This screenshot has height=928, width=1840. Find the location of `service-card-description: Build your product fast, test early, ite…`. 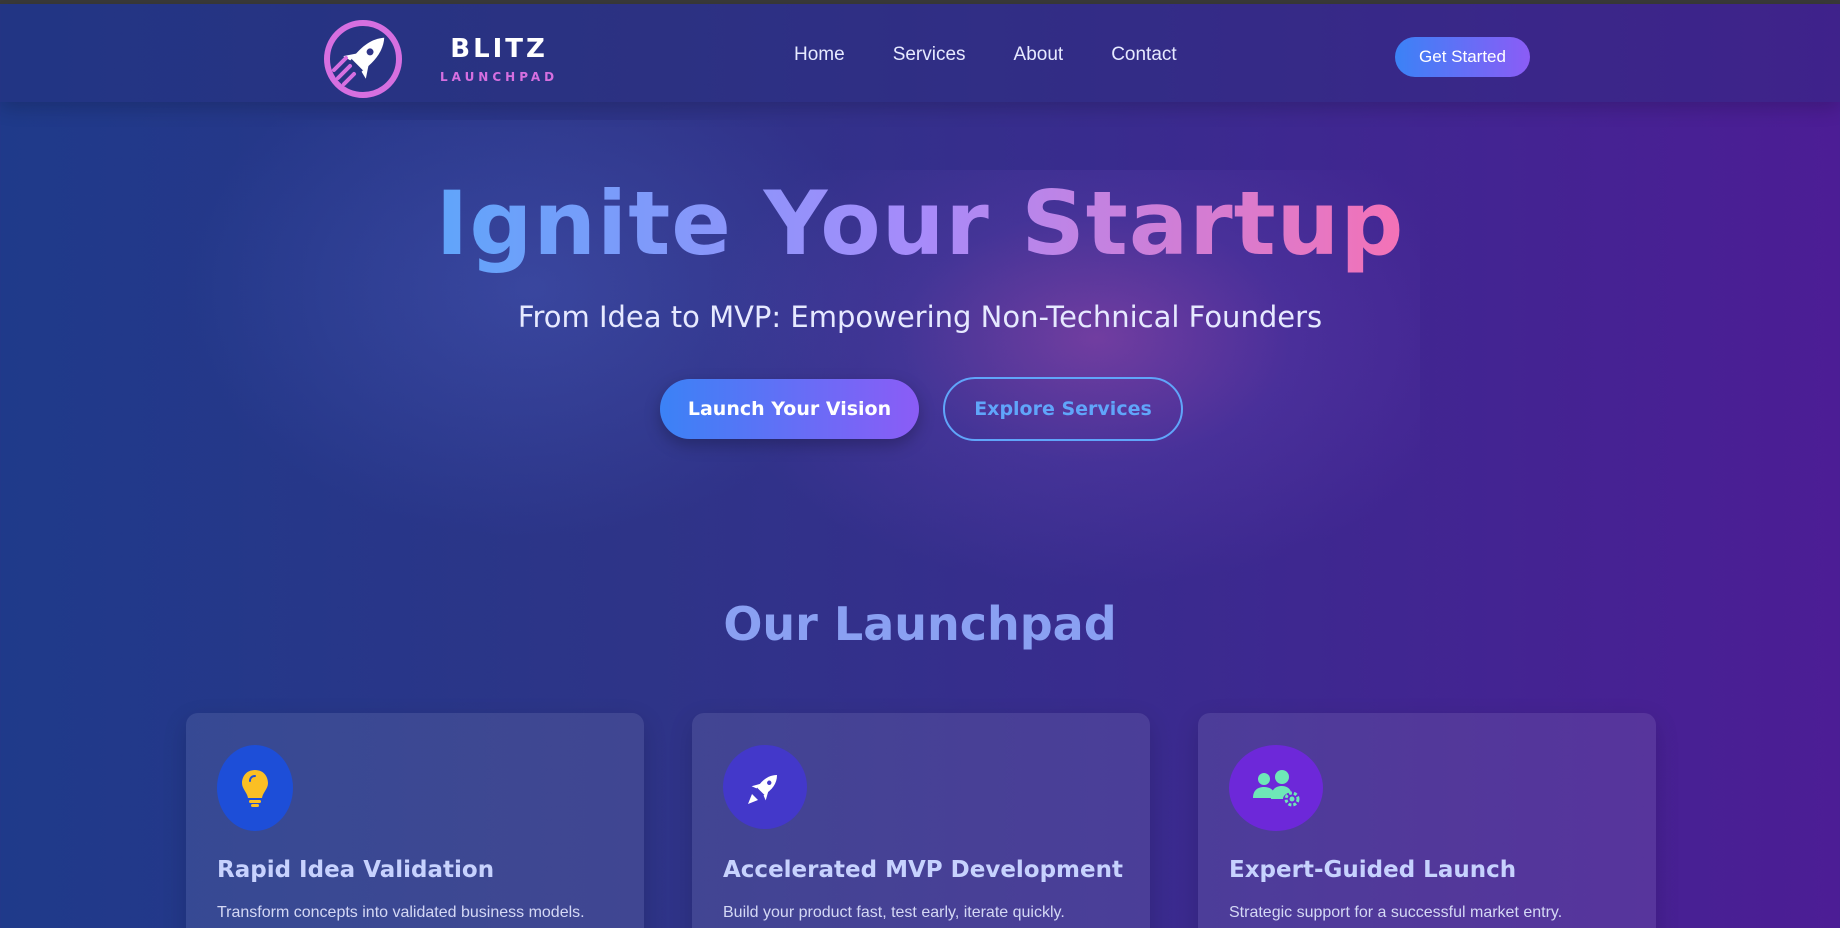

service-card-description: Build your product fast, test early, ite… is located at coordinates (894, 912).